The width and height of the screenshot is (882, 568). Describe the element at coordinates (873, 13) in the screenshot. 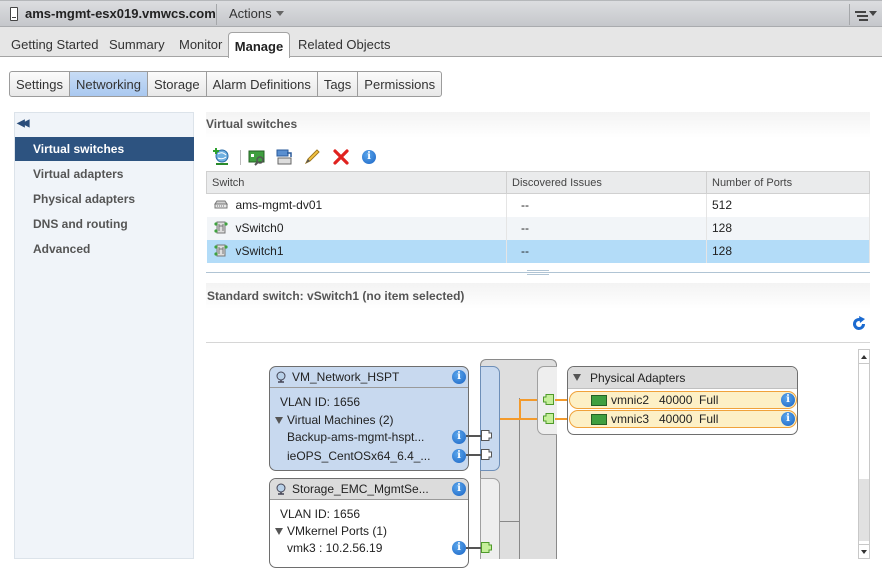

I see `caret-down-icon` at that location.